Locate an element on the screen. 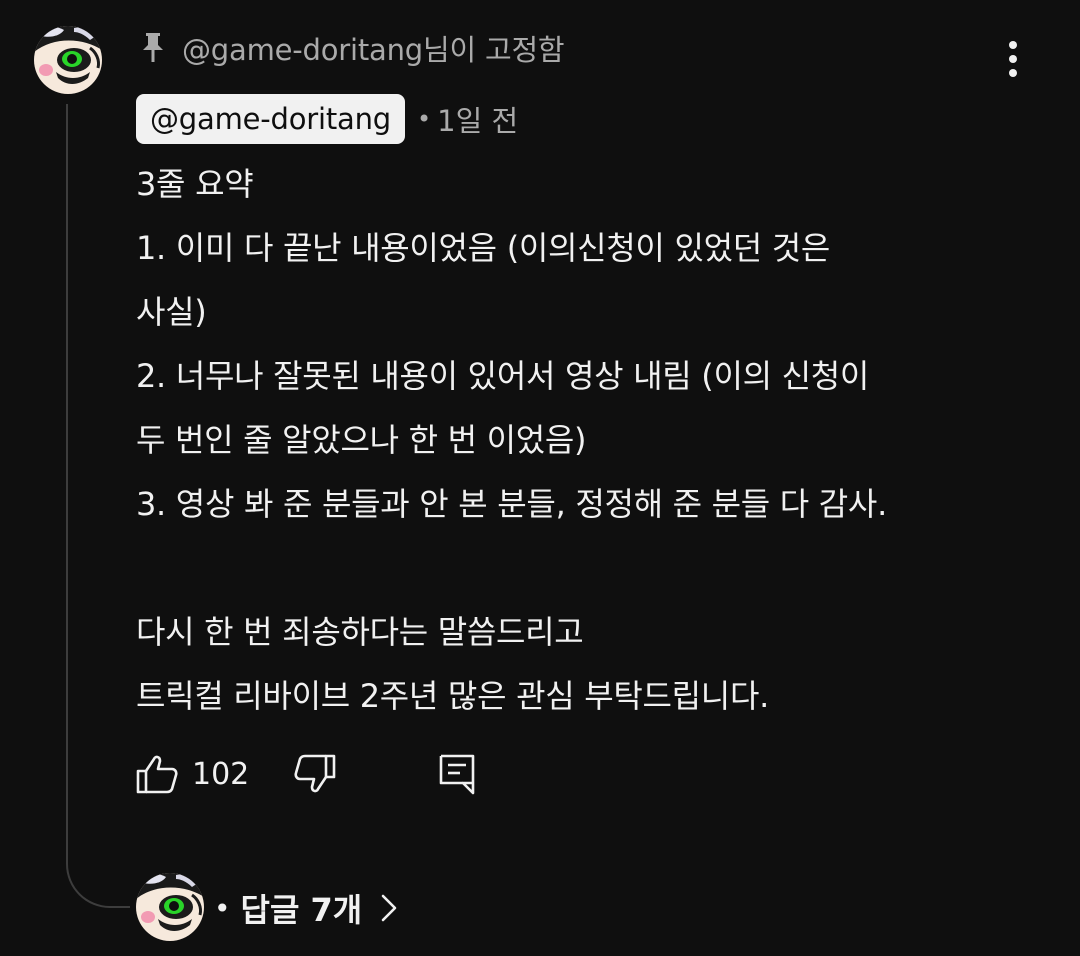  chevron-right-icon is located at coordinates (389, 908).